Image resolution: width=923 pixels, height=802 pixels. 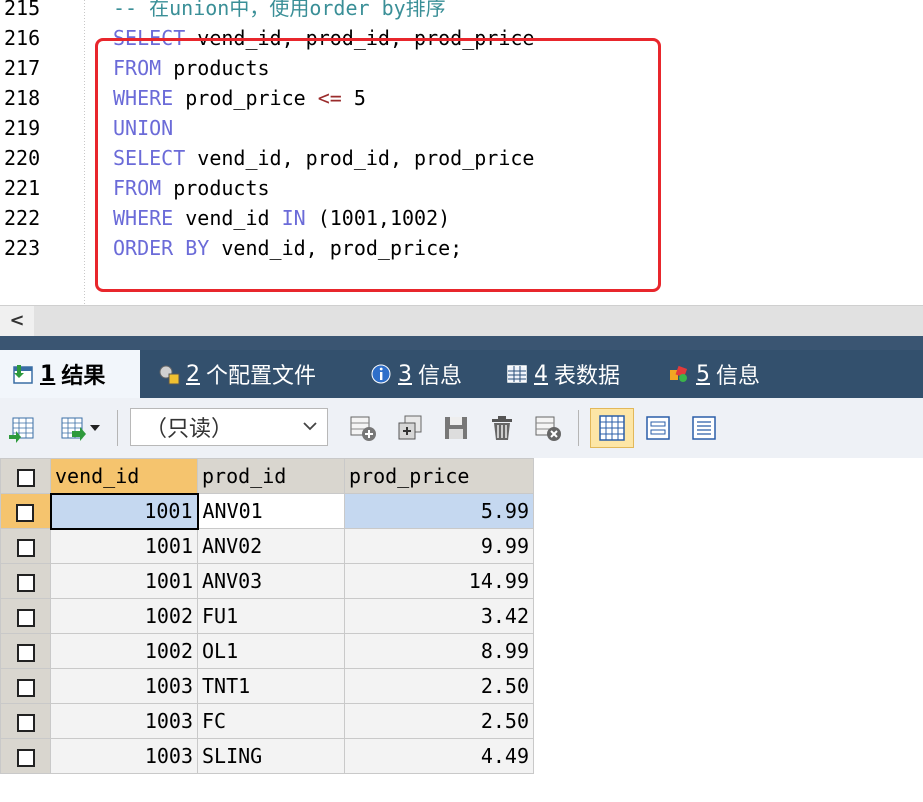 I want to click on grid-view-button, so click(x=612, y=428).